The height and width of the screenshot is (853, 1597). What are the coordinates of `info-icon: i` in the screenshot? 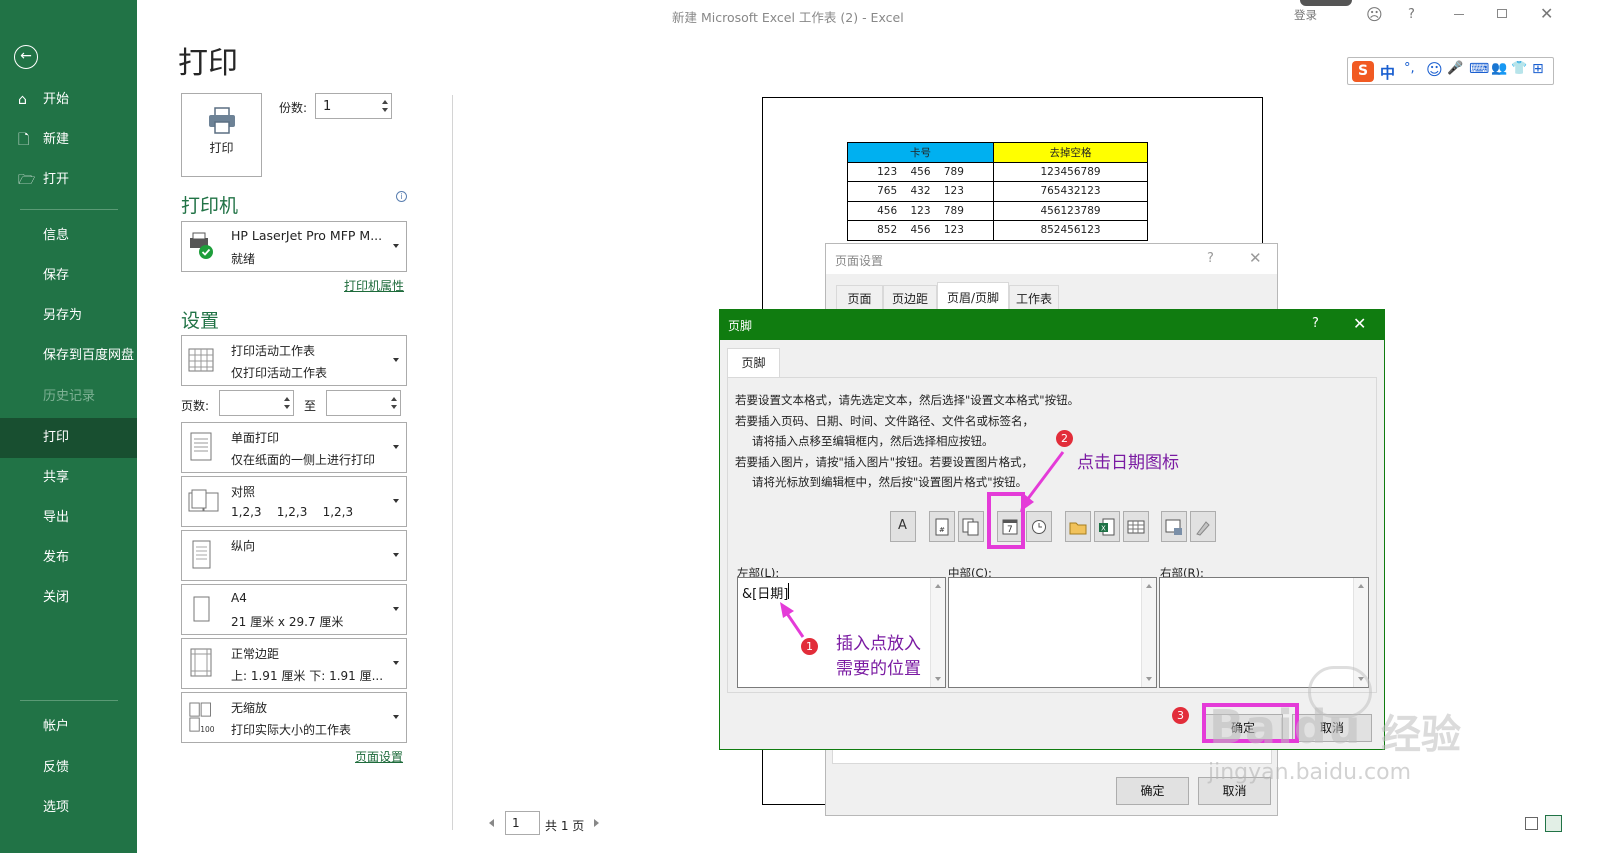 It's located at (401, 196).